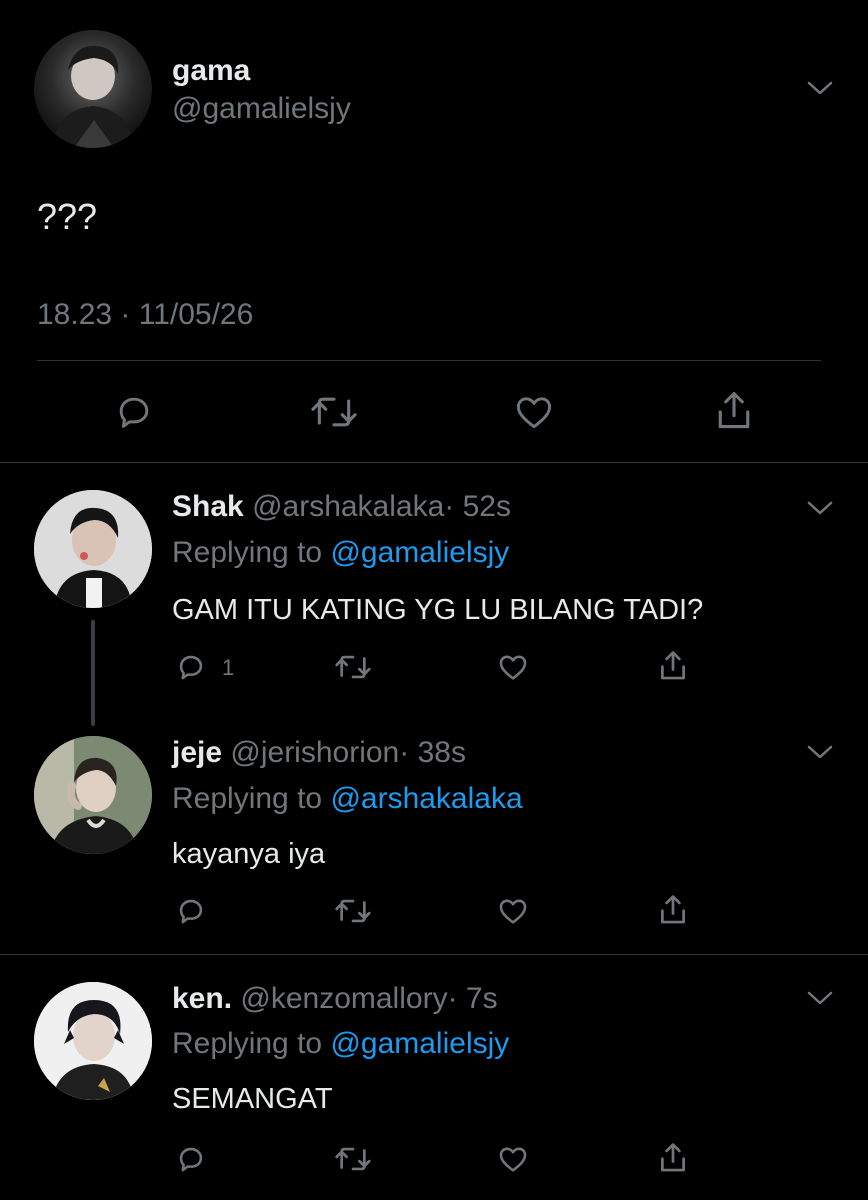 This screenshot has width=868, height=1200. I want to click on author-handle: @arshakalaka, so click(348, 506).